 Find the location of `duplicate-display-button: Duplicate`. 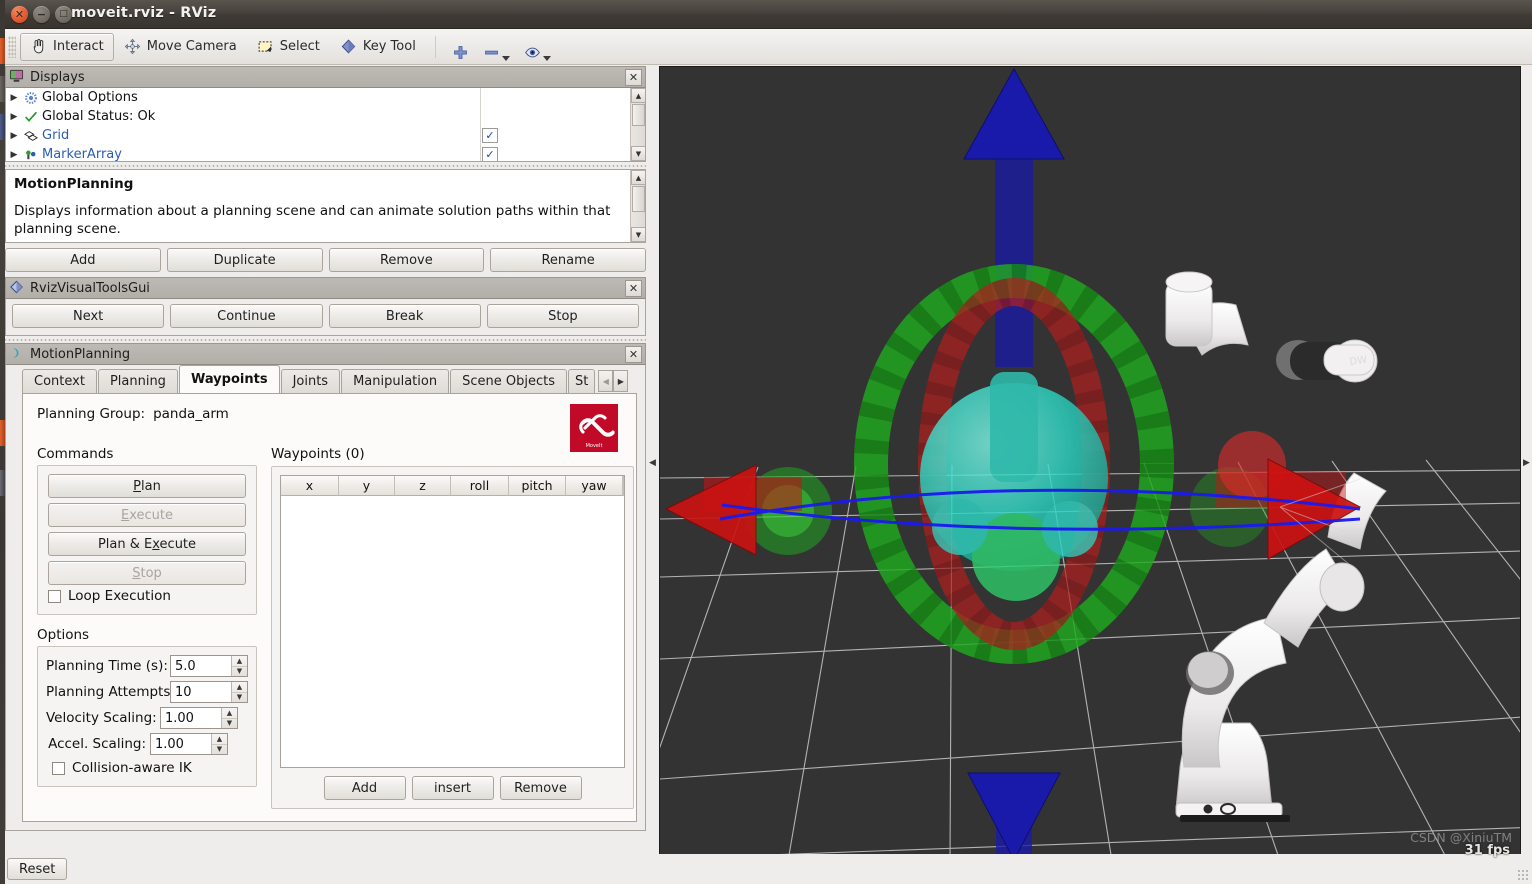

duplicate-display-button: Duplicate is located at coordinates (244, 260).